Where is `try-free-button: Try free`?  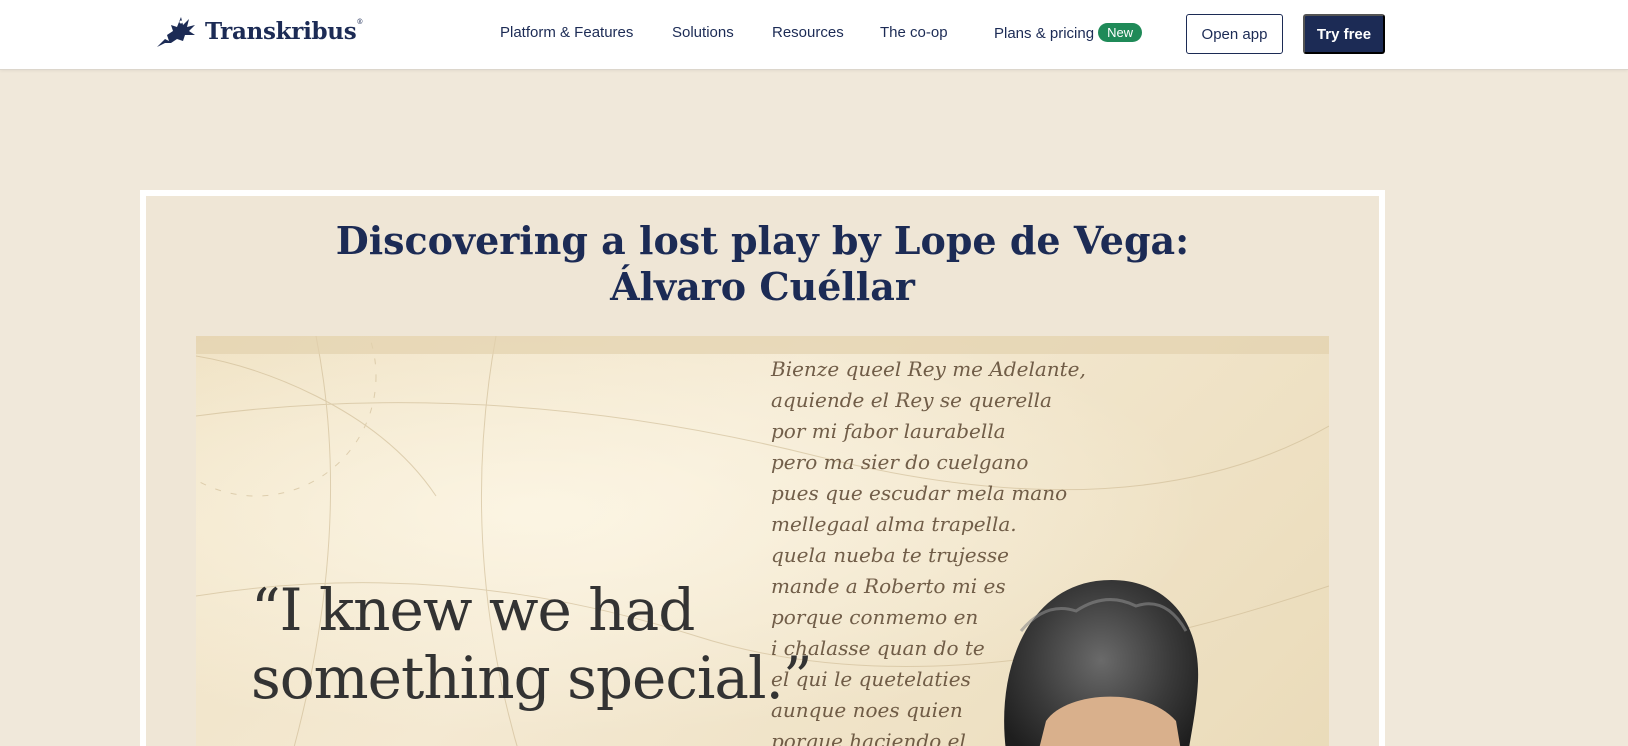
try-free-button: Try free is located at coordinates (1344, 34).